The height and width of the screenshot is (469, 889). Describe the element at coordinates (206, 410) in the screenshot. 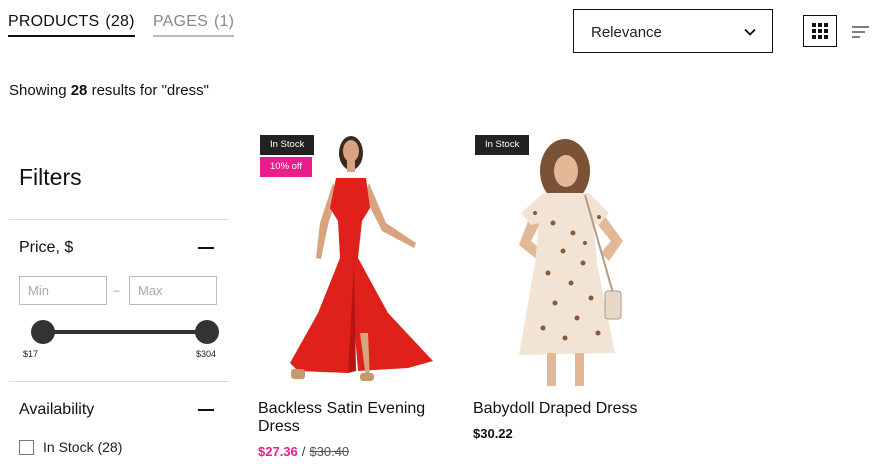

I see `collapse-availability-icon` at that location.